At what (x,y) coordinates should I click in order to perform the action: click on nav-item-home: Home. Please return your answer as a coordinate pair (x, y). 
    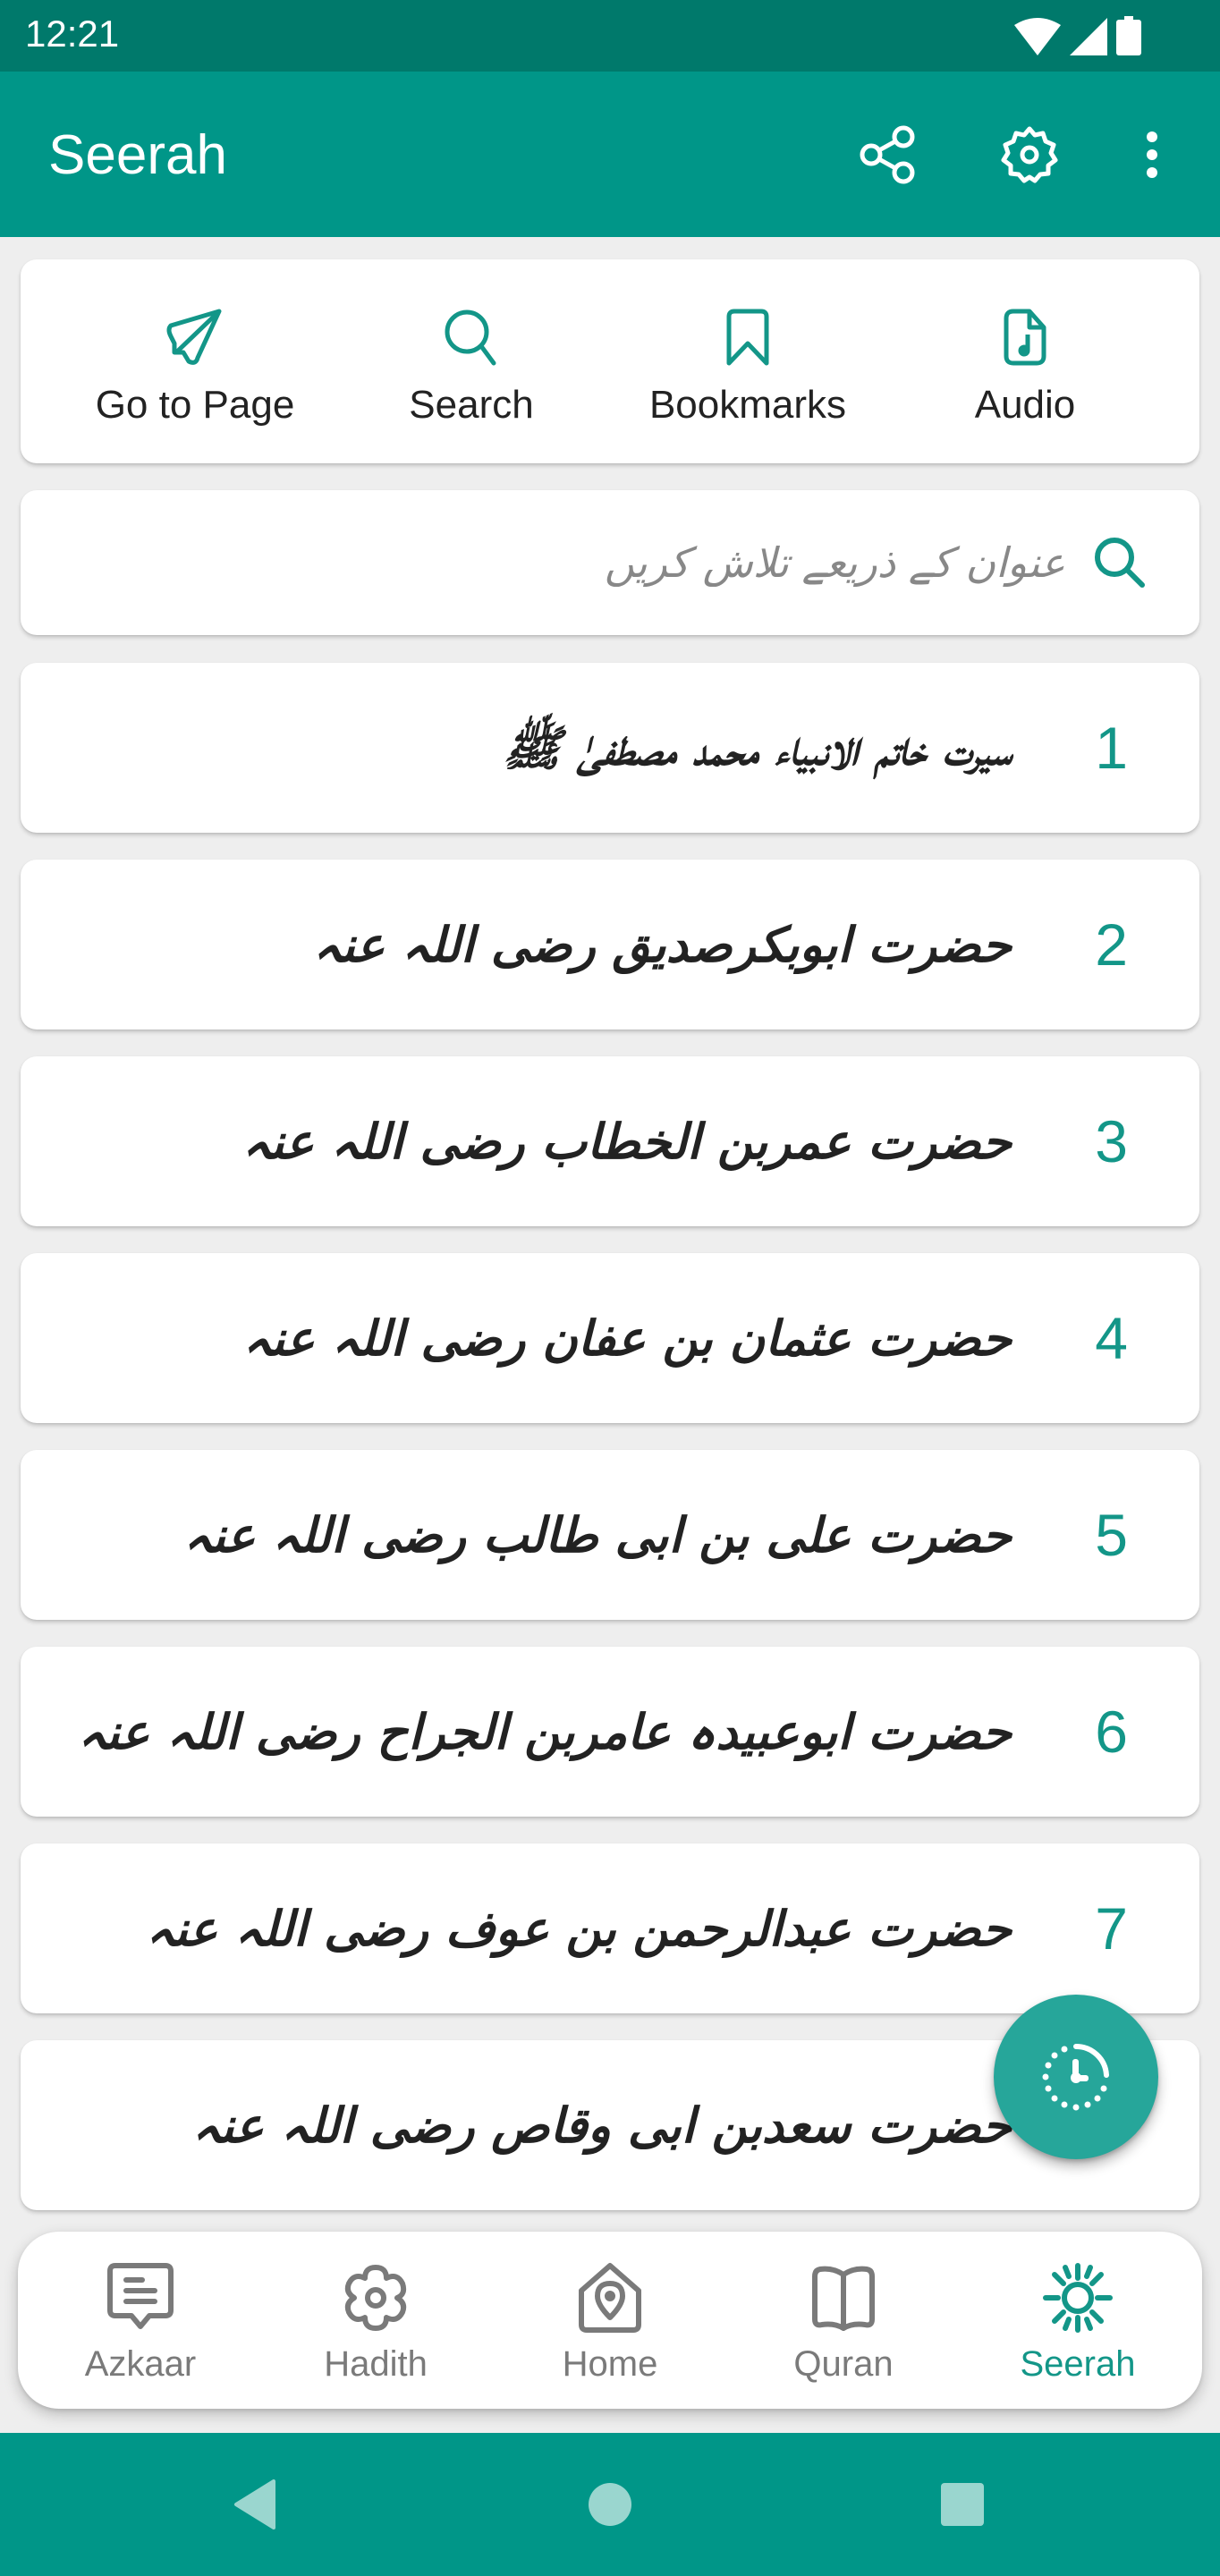
    Looking at the image, I should click on (610, 2320).